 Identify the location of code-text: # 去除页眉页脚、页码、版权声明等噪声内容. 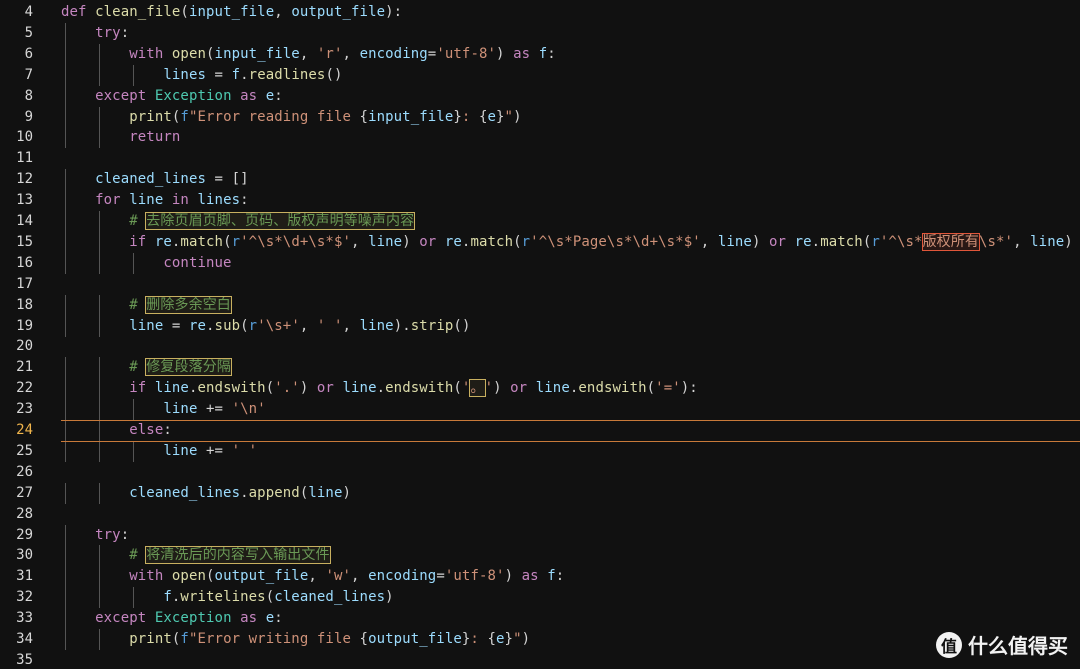
(272, 221).